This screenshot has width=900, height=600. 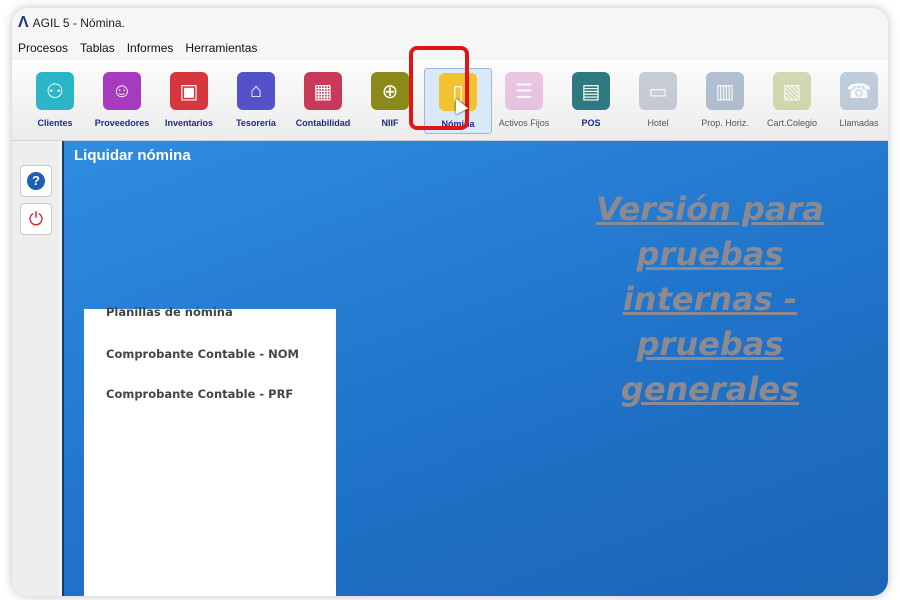 I want to click on toolbar-button-label: Prop. Horiz., so click(x=725, y=123).